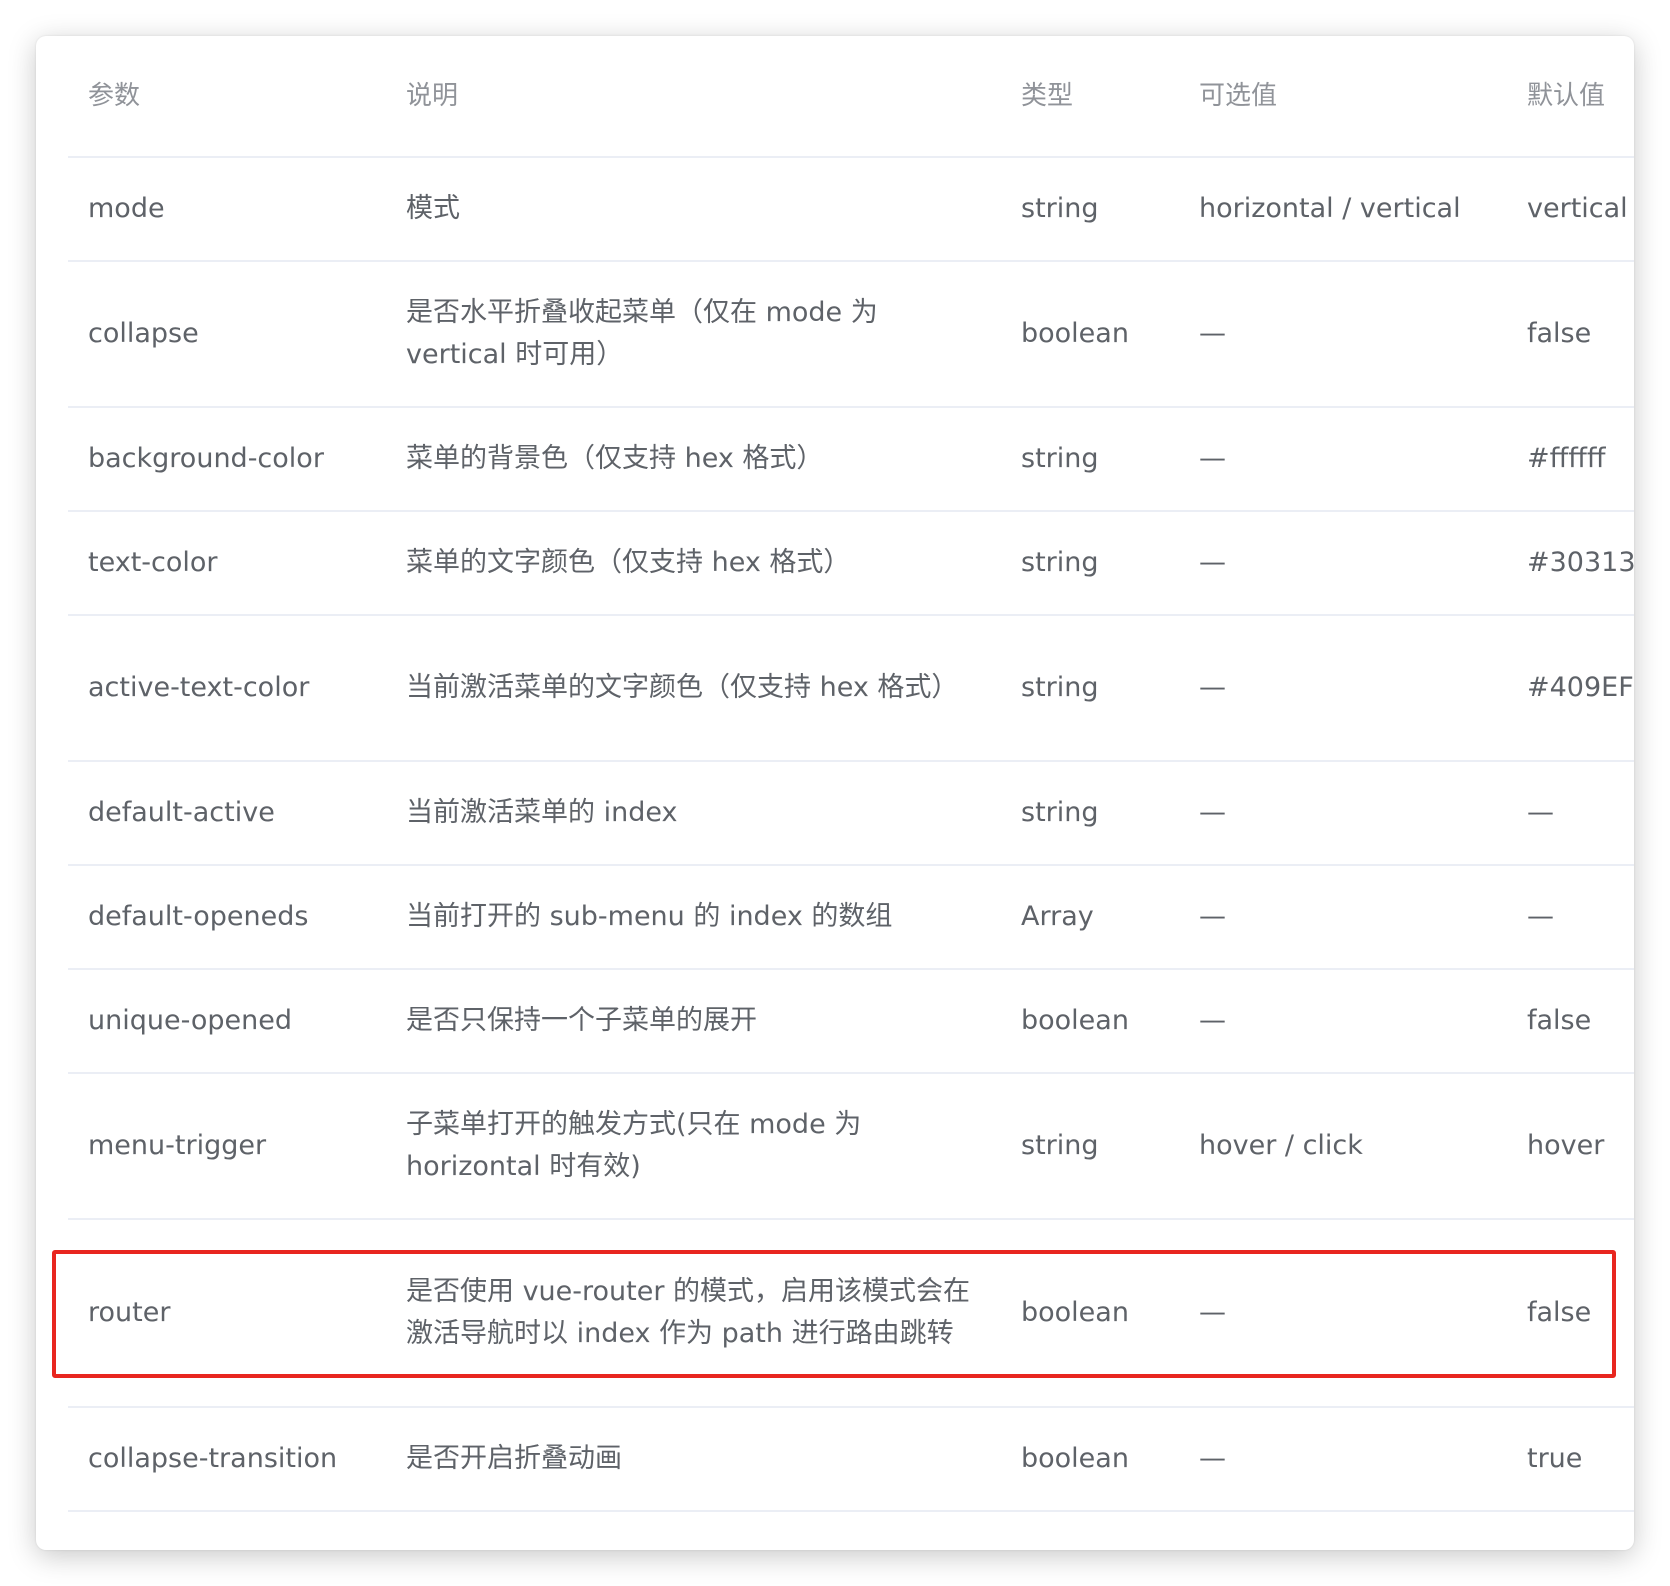 The height and width of the screenshot is (1586, 1670). Describe the element at coordinates (851, 814) in the screenshot. I see `table-row: default-active 当前激活菜单的 index string — —` at that location.